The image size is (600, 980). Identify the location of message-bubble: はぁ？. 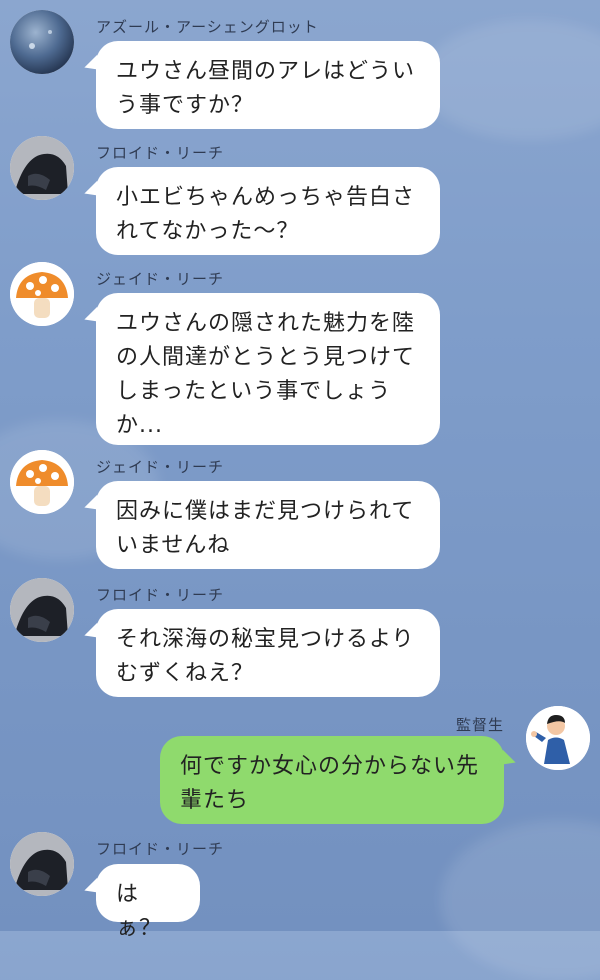
(148, 902).